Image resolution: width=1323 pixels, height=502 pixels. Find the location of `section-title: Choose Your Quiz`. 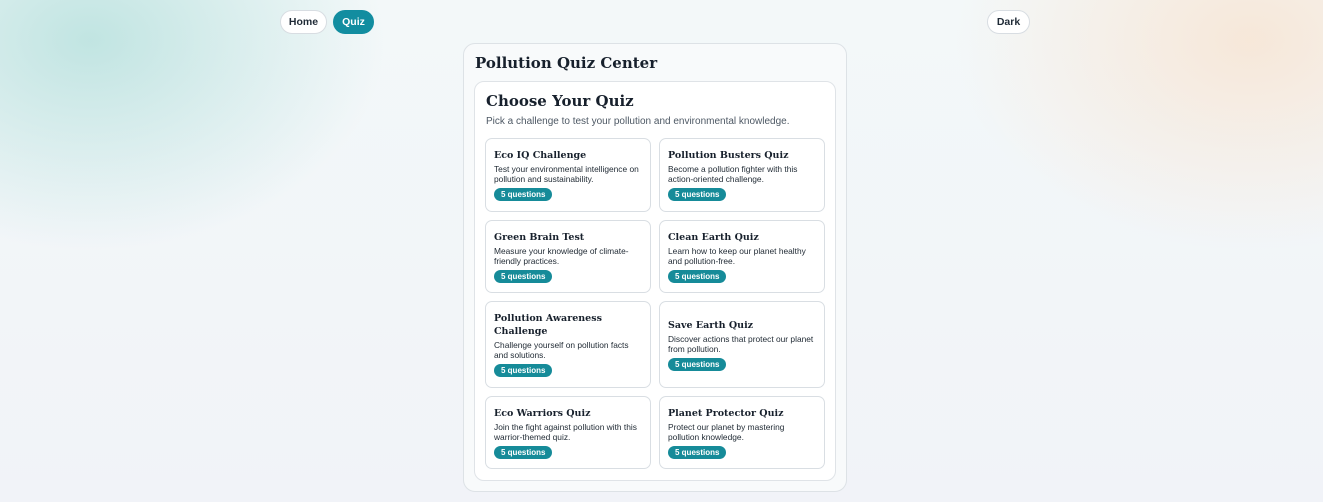

section-title: Choose Your Quiz is located at coordinates (560, 101).